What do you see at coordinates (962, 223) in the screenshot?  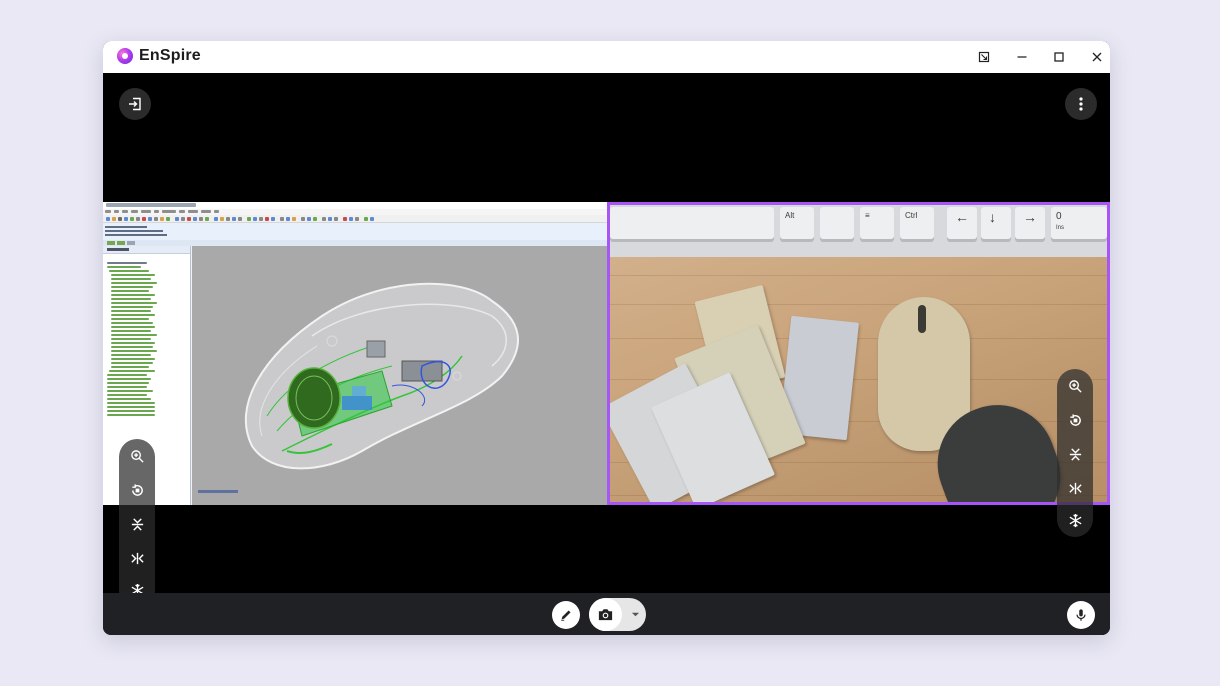 I see `key-left: ←` at bounding box center [962, 223].